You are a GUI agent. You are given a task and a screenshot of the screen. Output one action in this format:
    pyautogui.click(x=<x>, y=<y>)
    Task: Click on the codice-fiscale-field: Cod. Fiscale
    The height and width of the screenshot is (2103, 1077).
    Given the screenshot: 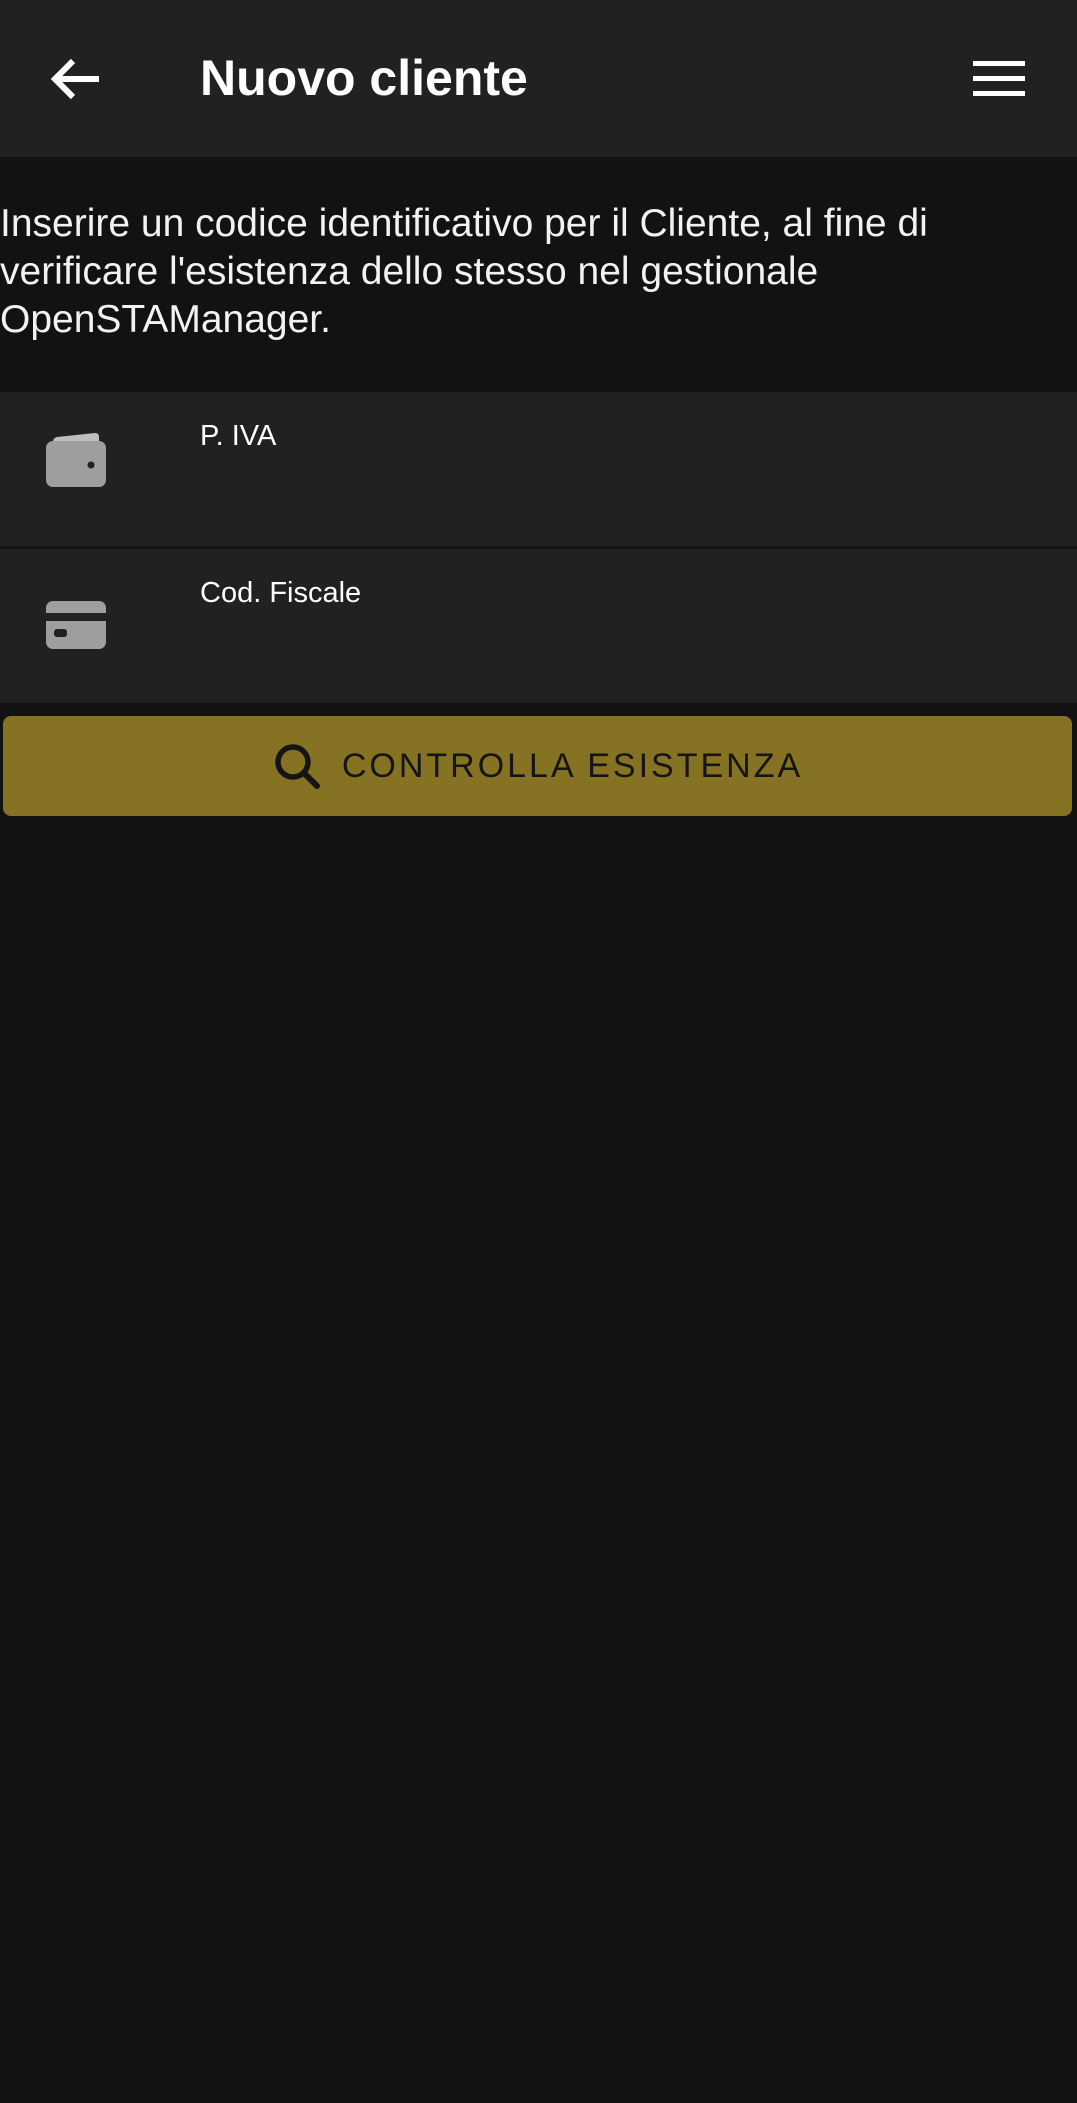 What is the action you would take?
    pyautogui.click(x=538, y=626)
    